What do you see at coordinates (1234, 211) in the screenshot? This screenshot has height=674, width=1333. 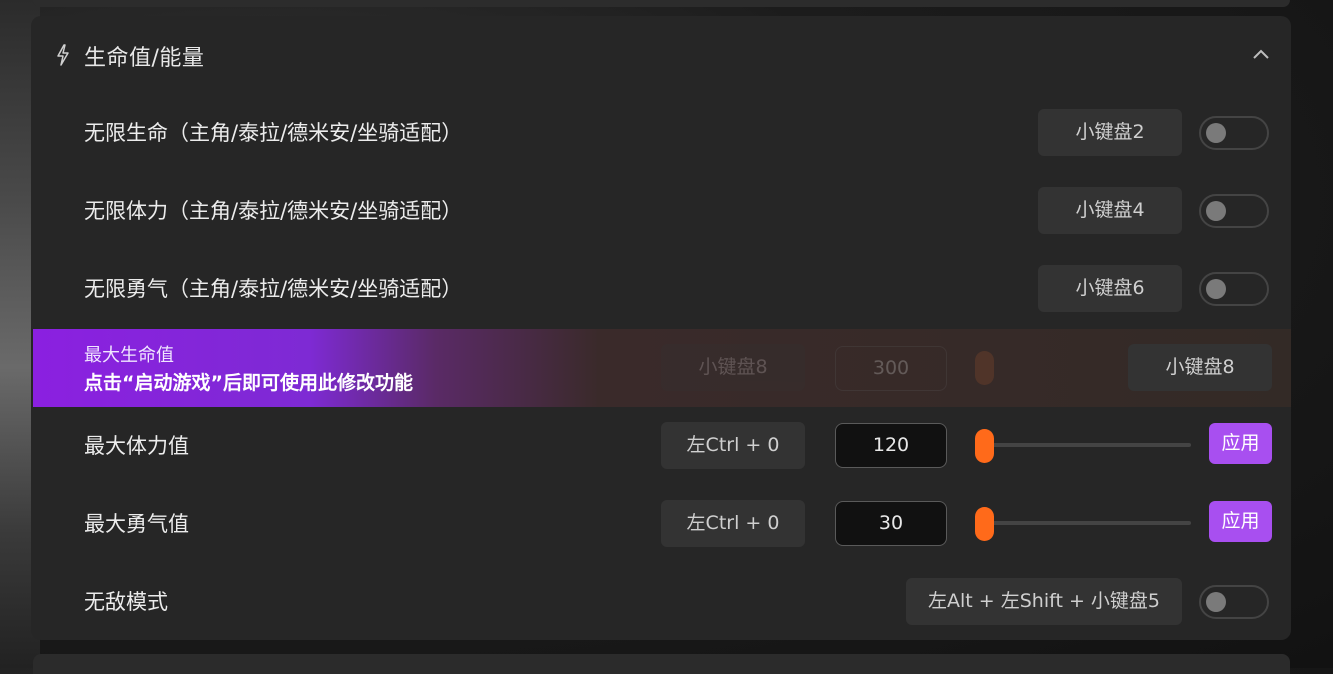 I see `infinite-stamina-toggle` at bounding box center [1234, 211].